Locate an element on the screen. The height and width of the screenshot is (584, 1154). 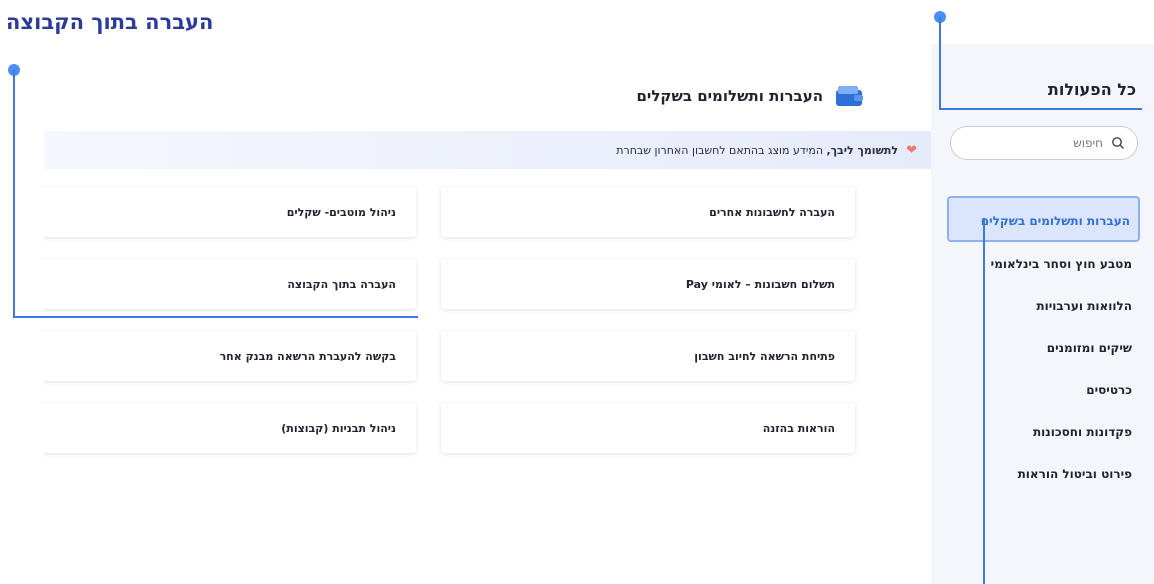
sidebar-item-cards: כרטיסים is located at coordinates (1043, 390).